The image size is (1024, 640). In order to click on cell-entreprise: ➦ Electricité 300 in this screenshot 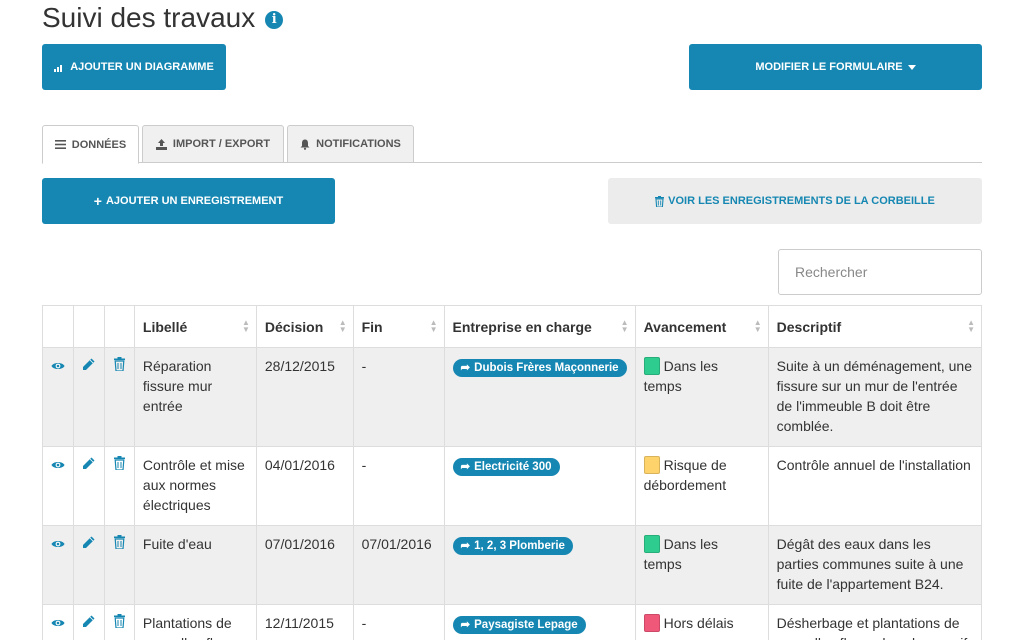, I will do `click(539, 486)`.